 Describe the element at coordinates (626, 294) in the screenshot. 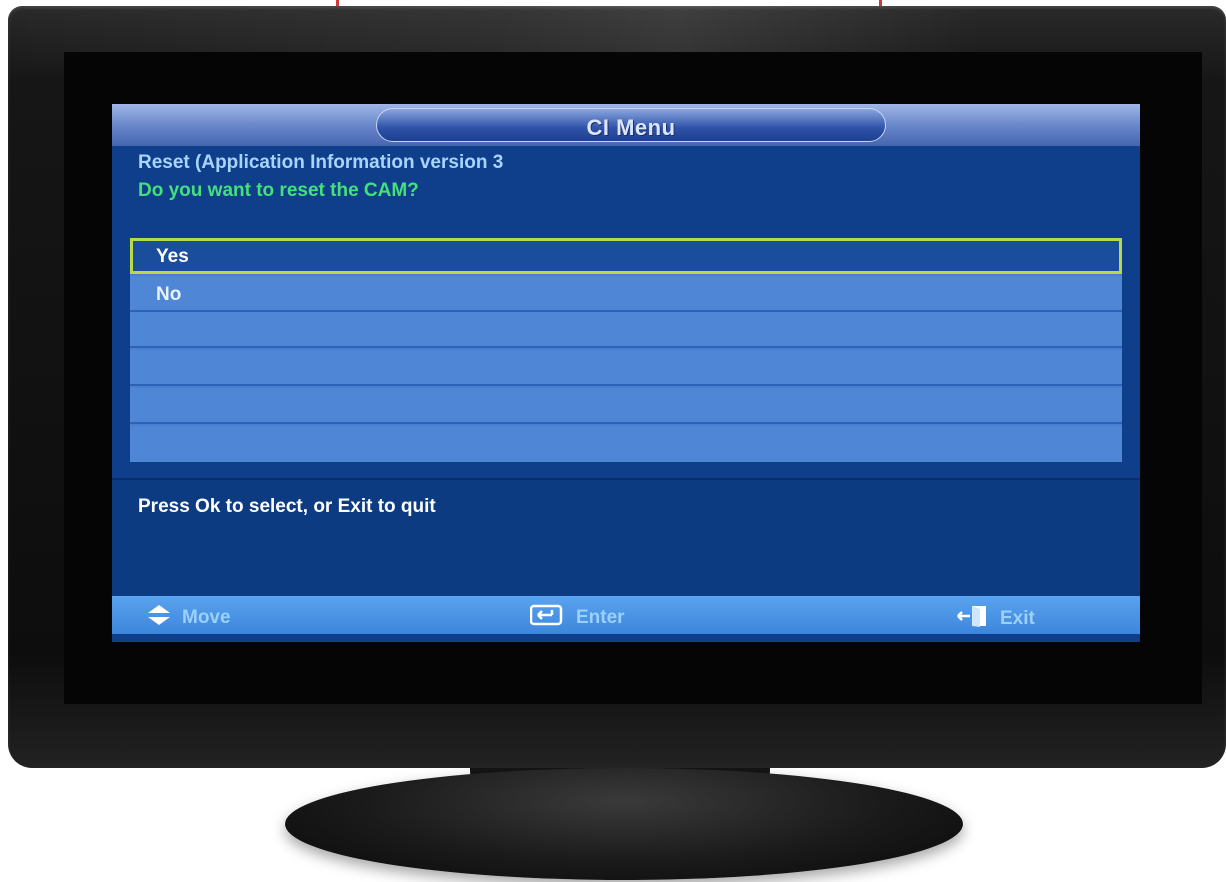

I see `option-no: No` at that location.